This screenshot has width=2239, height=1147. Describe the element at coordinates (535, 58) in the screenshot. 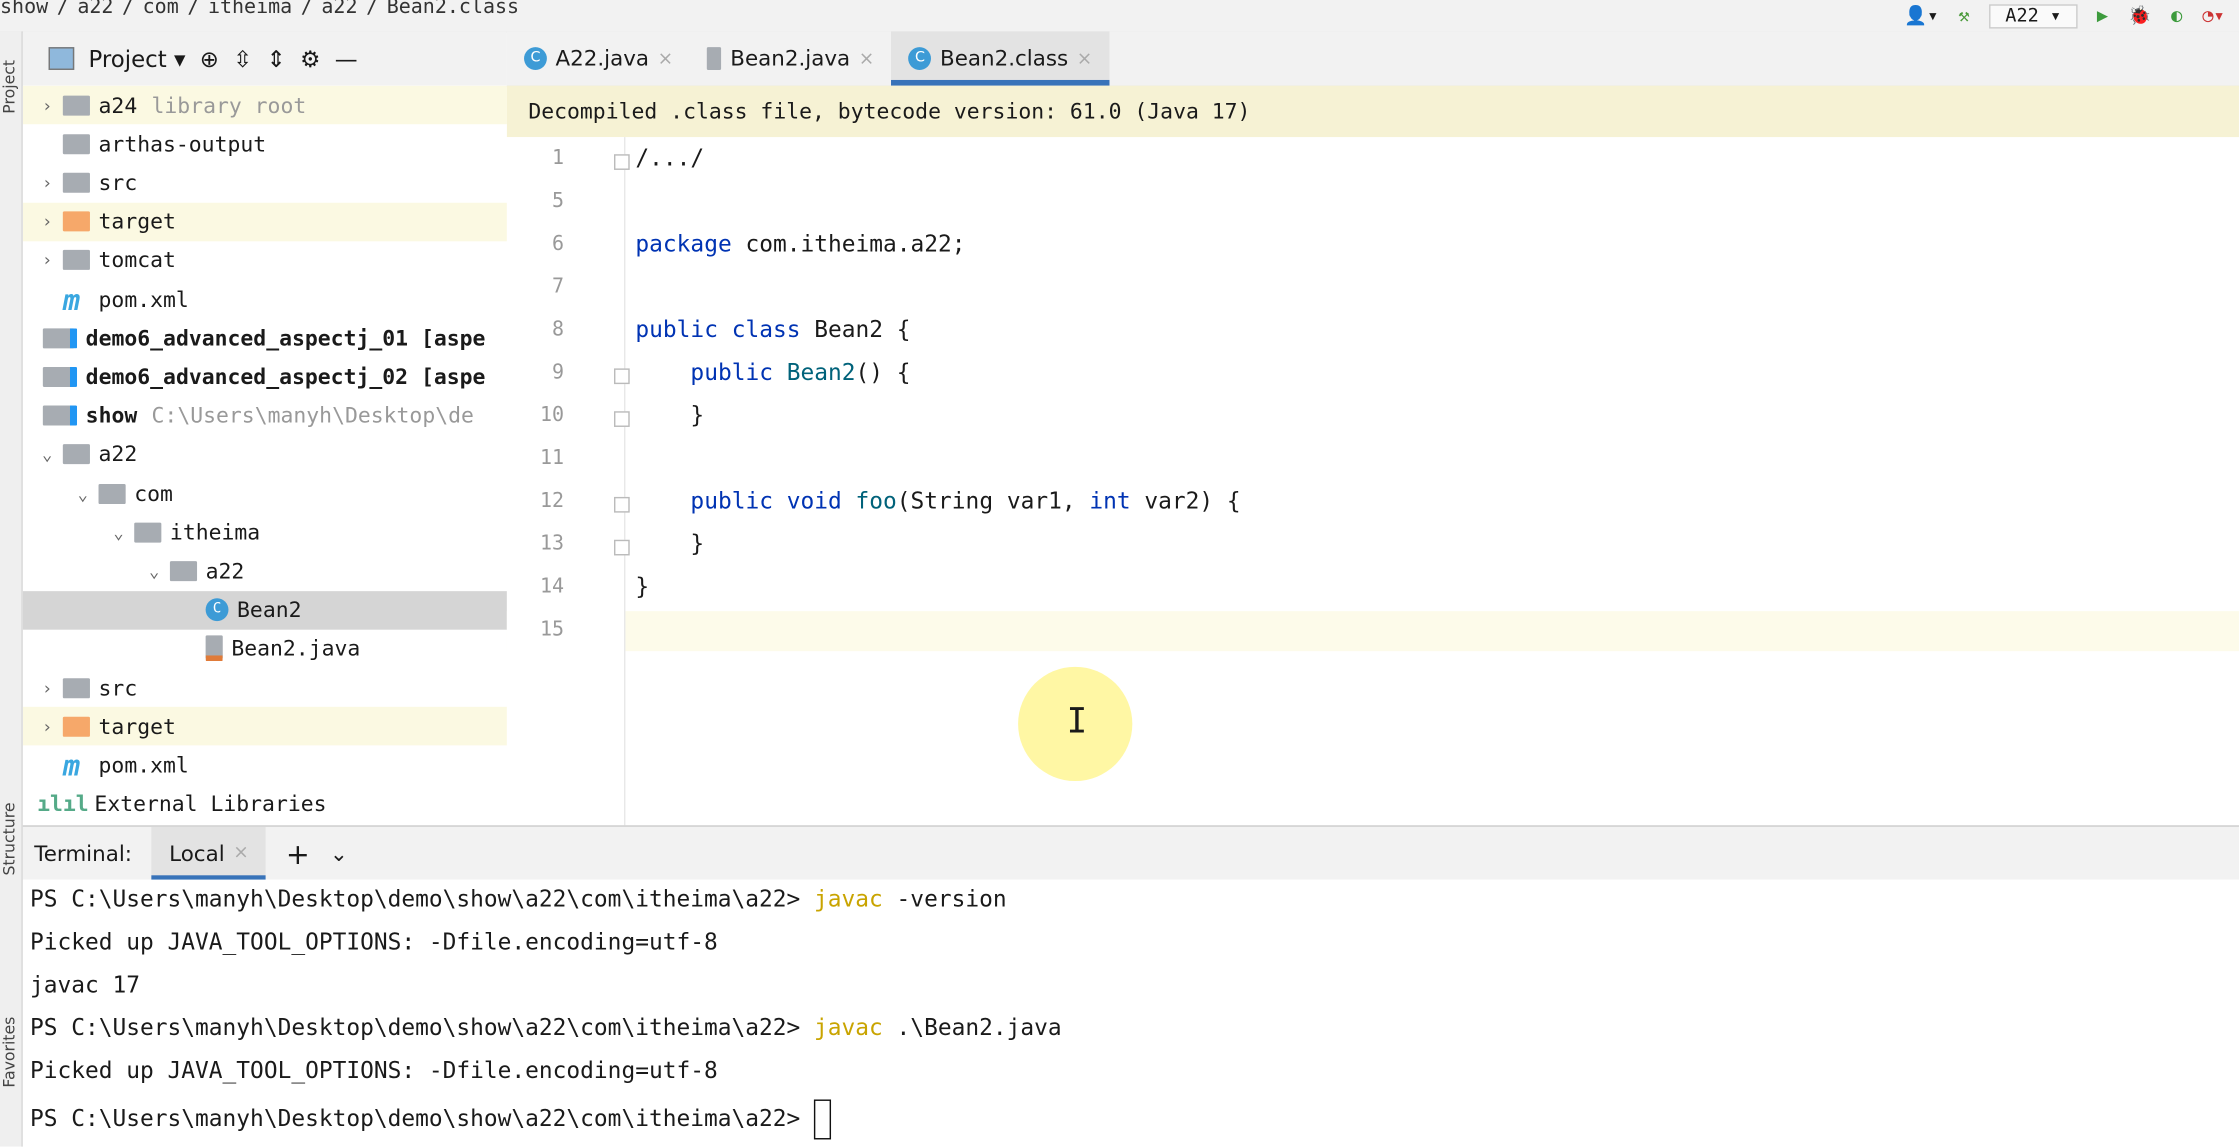

I see `class-icon: C` at that location.